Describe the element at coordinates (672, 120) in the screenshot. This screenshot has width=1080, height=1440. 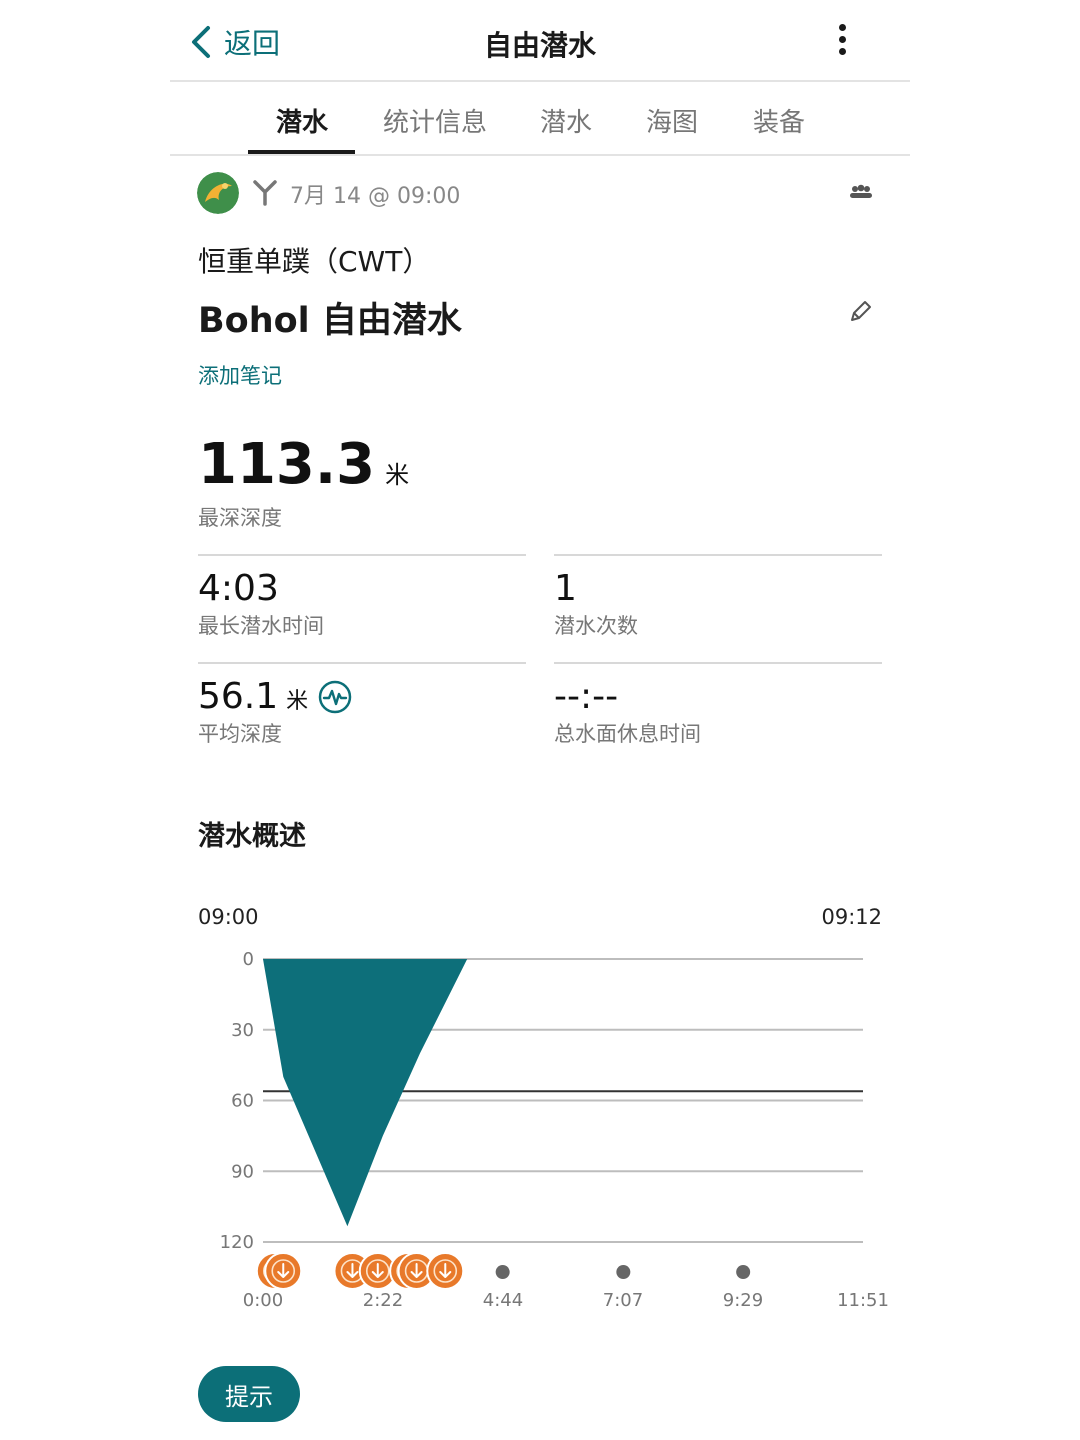
I see `tab-chart: 海图` at that location.